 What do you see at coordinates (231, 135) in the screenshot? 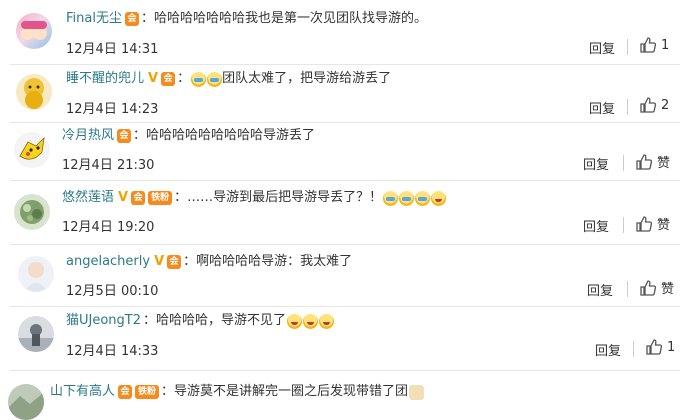
I see `comment-text: 哈哈哈哈哈哈哈哈哈导游丢了` at bounding box center [231, 135].